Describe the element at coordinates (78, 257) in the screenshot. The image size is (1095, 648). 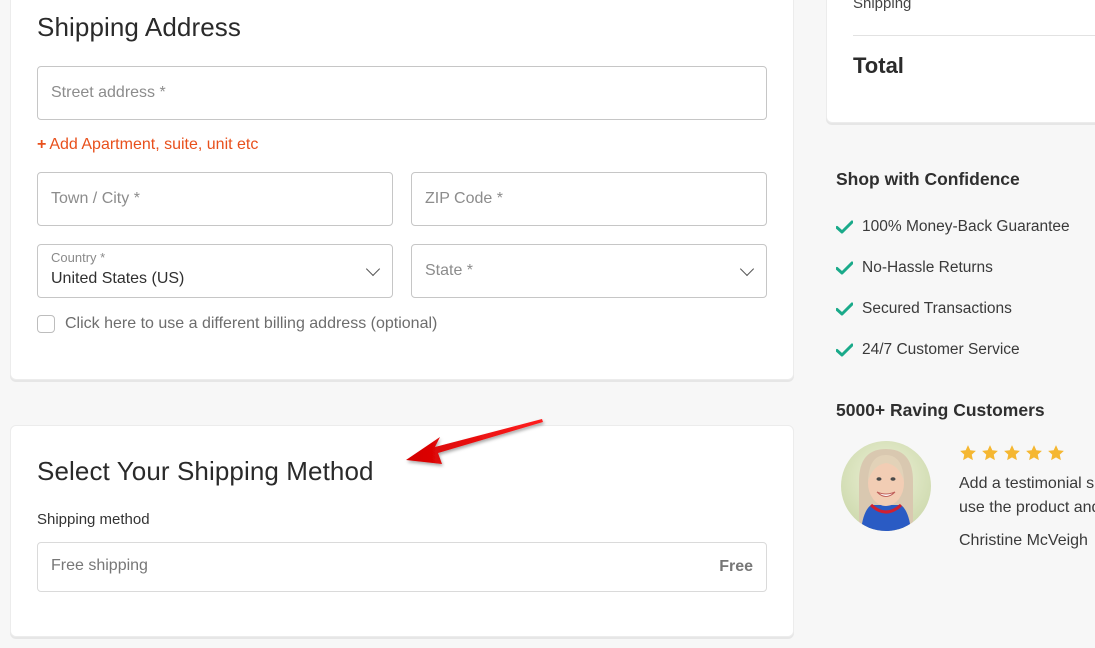
I see `country-label: Country *` at that location.